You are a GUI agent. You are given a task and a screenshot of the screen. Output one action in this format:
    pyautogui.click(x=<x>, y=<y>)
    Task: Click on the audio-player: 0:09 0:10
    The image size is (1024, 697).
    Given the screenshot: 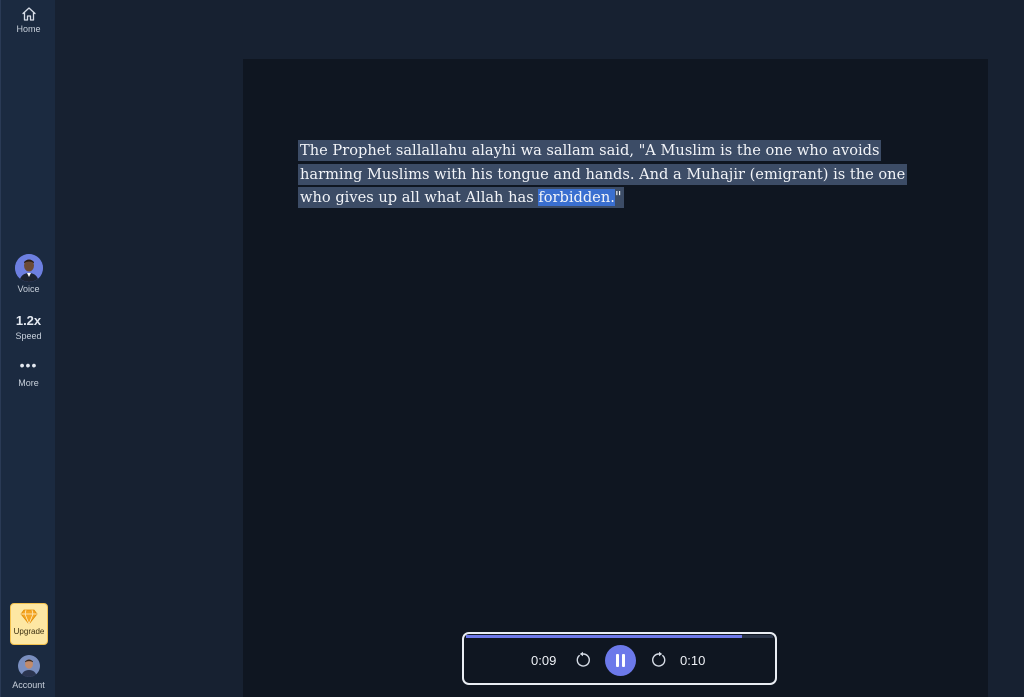 What is the action you would take?
    pyautogui.click(x=619, y=658)
    